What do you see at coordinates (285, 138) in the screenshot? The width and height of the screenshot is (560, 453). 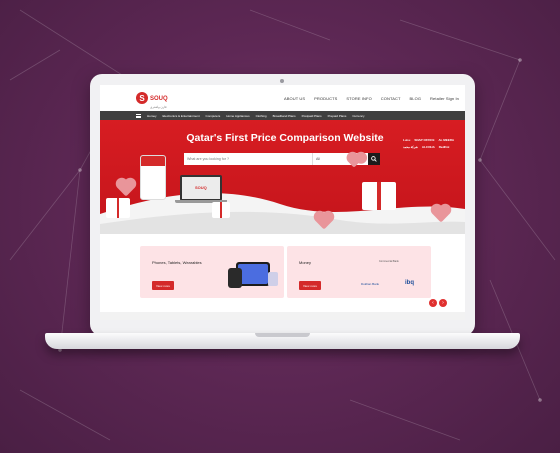 I see `hero-title: Qatar's First Price Comparison Website` at bounding box center [285, 138].